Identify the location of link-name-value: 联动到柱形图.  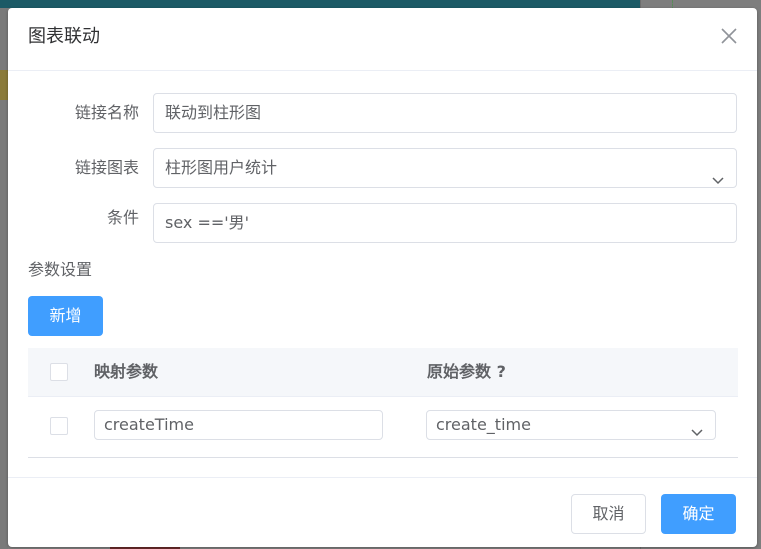
(213, 112).